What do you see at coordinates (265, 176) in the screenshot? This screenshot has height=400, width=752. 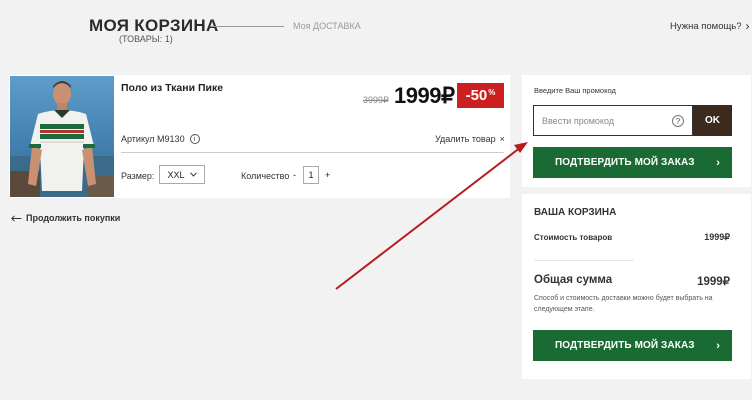 I see `quantity-label: Количество` at bounding box center [265, 176].